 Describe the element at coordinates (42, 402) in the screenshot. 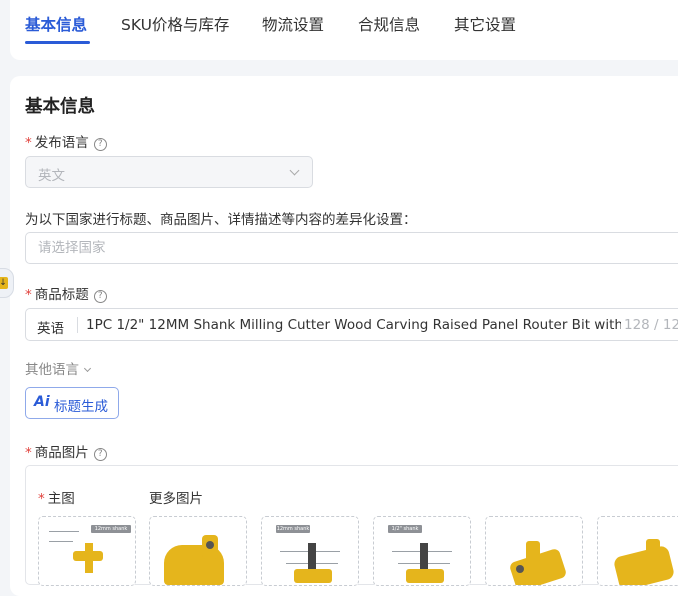

I see `ai-icon: Ai` at that location.